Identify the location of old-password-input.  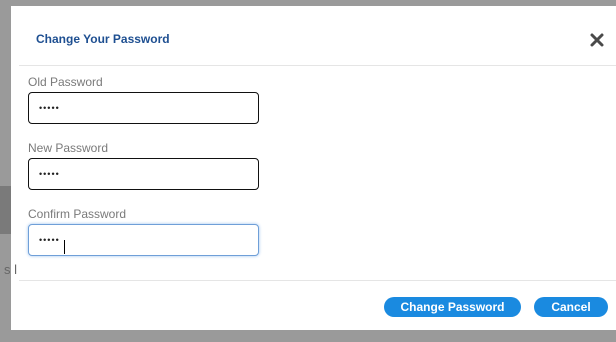
(143, 108).